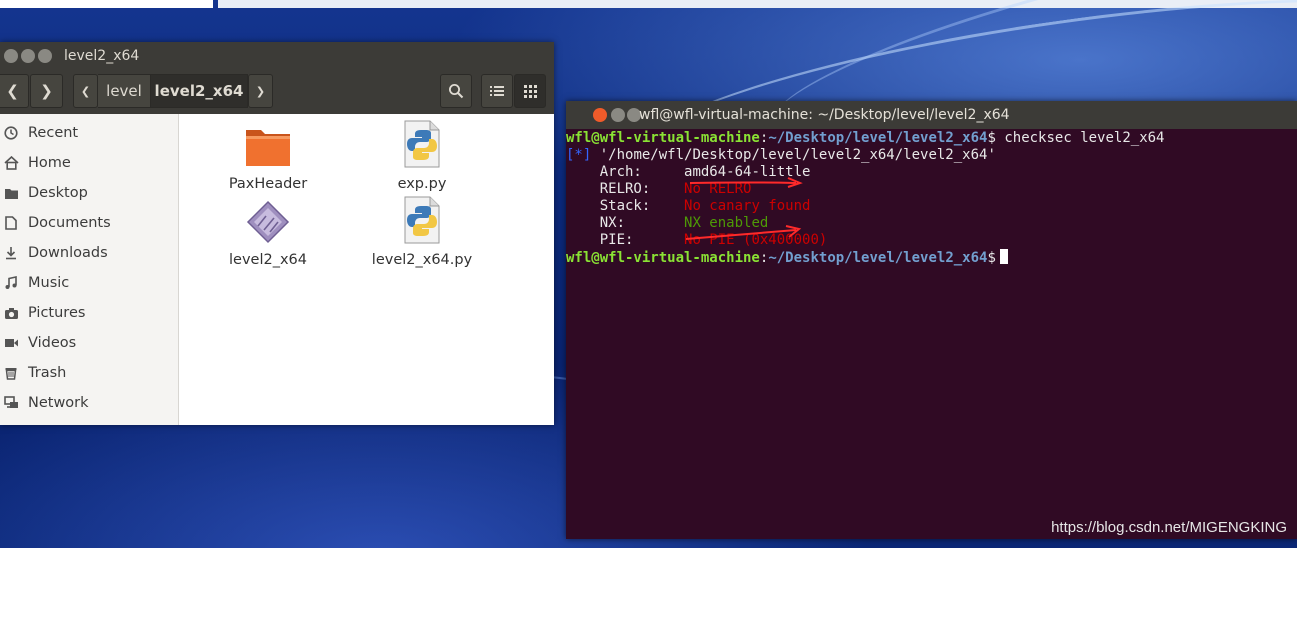 Image resolution: width=1297 pixels, height=629 pixels. What do you see at coordinates (718, 189) in the screenshot?
I see `row-value: No RELRO` at bounding box center [718, 189].